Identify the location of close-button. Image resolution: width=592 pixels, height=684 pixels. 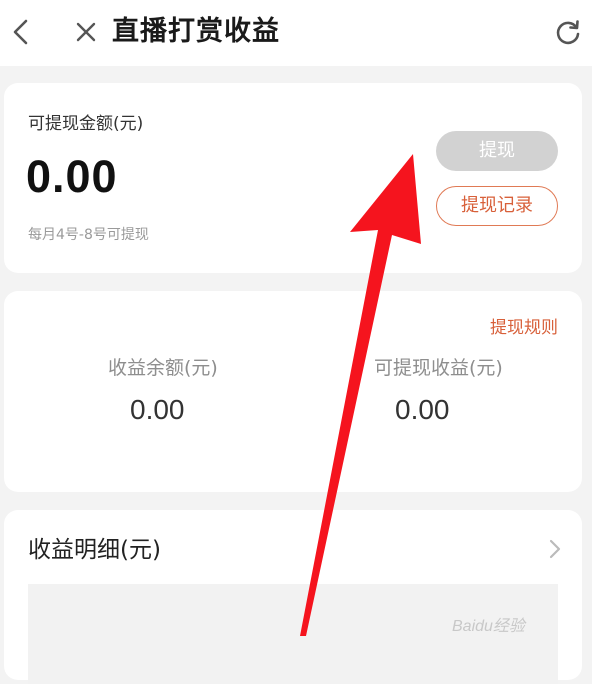
(86, 32).